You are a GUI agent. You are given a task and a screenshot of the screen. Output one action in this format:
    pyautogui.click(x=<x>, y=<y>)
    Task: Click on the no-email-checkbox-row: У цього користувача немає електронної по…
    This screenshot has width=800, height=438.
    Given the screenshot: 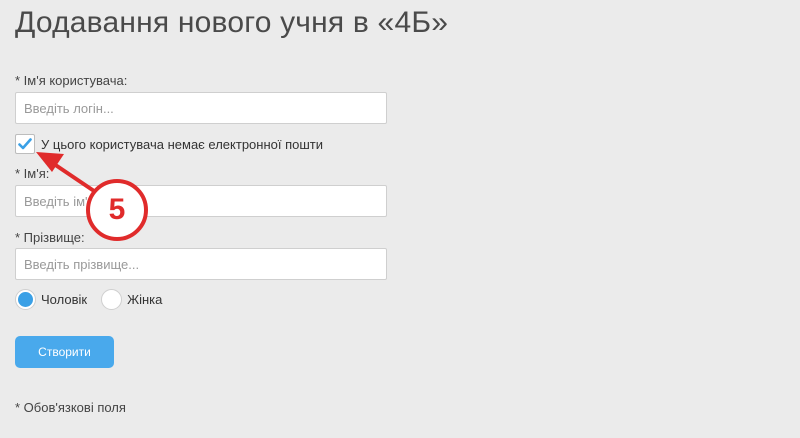 What is the action you would take?
    pyautogui.click(x=169, y=144)
    